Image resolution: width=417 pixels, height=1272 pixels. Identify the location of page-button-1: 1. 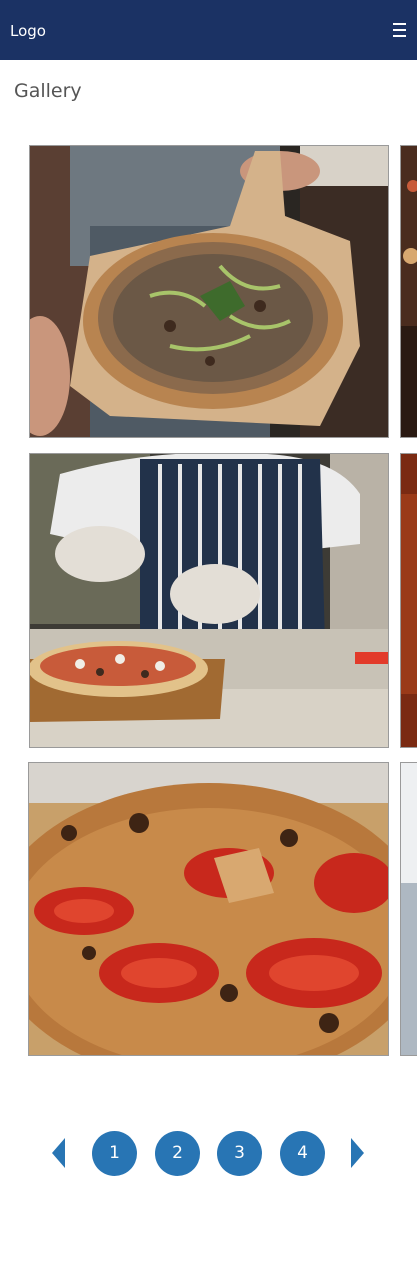
(114, 1153).